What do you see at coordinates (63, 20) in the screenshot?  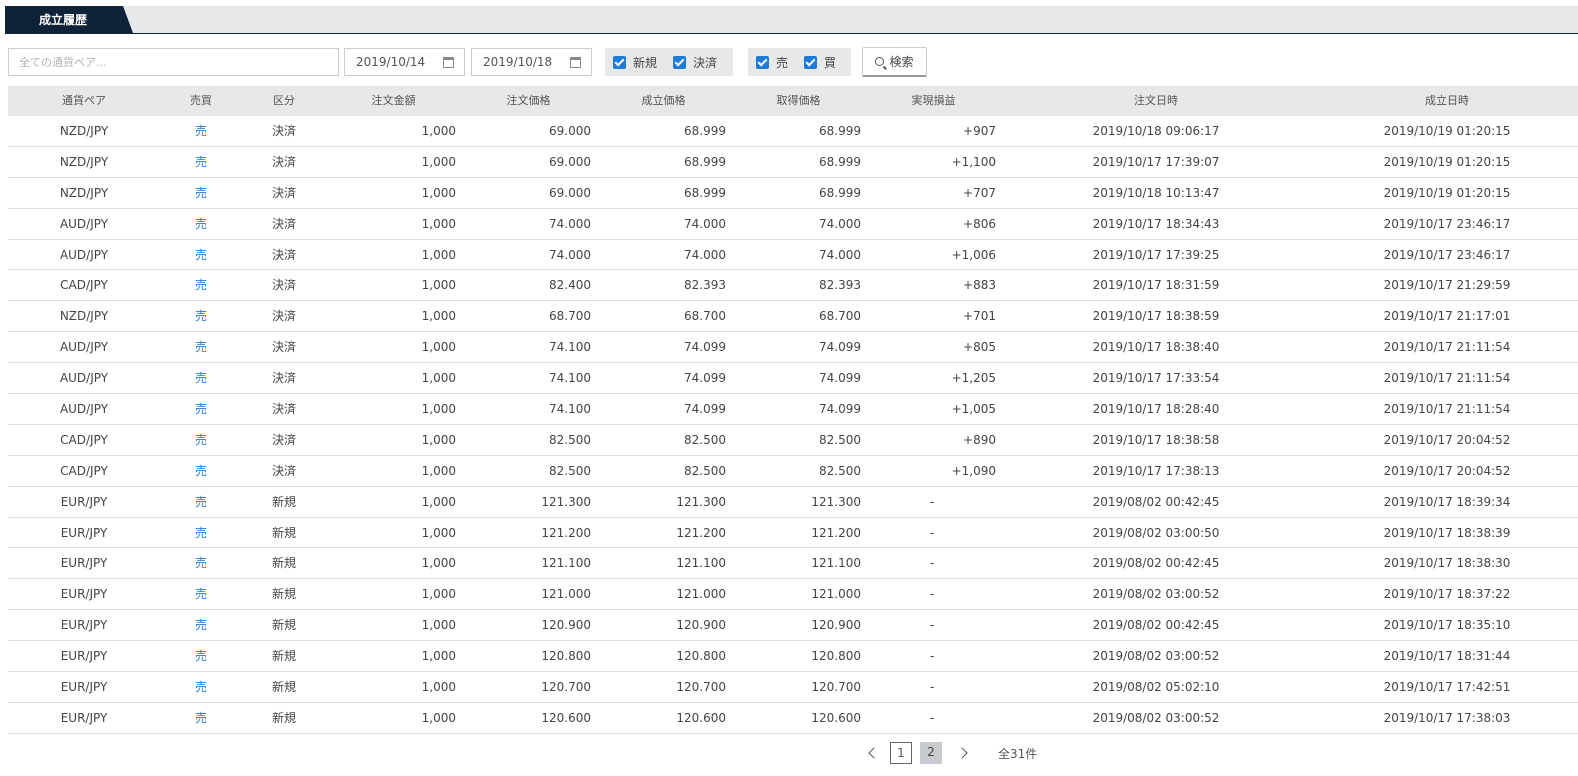 I see `tab-label: 成立履歴` at bounding box center [63, 20].